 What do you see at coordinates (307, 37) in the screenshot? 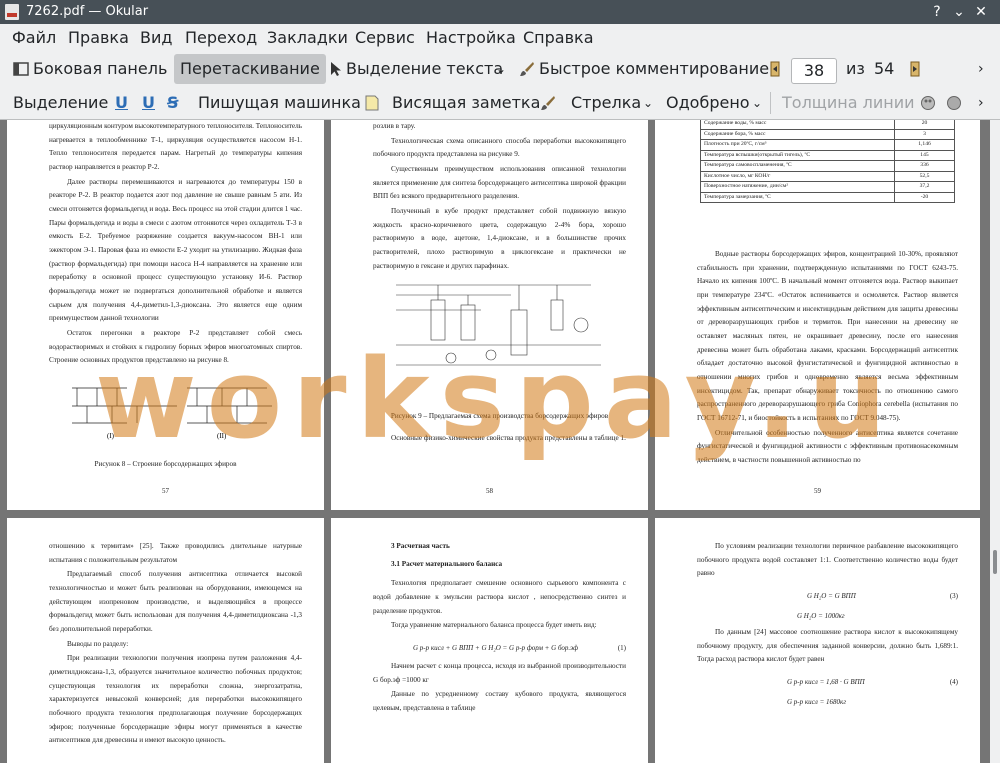
I see `menu-bookmarks: Закладки` at bounding box center [307, 37].